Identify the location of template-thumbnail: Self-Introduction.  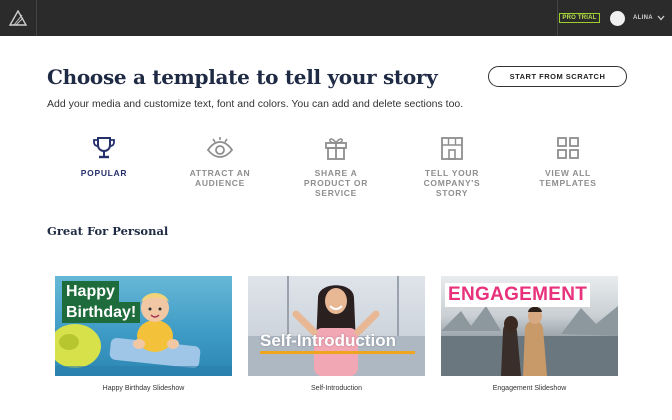
(336, 326).